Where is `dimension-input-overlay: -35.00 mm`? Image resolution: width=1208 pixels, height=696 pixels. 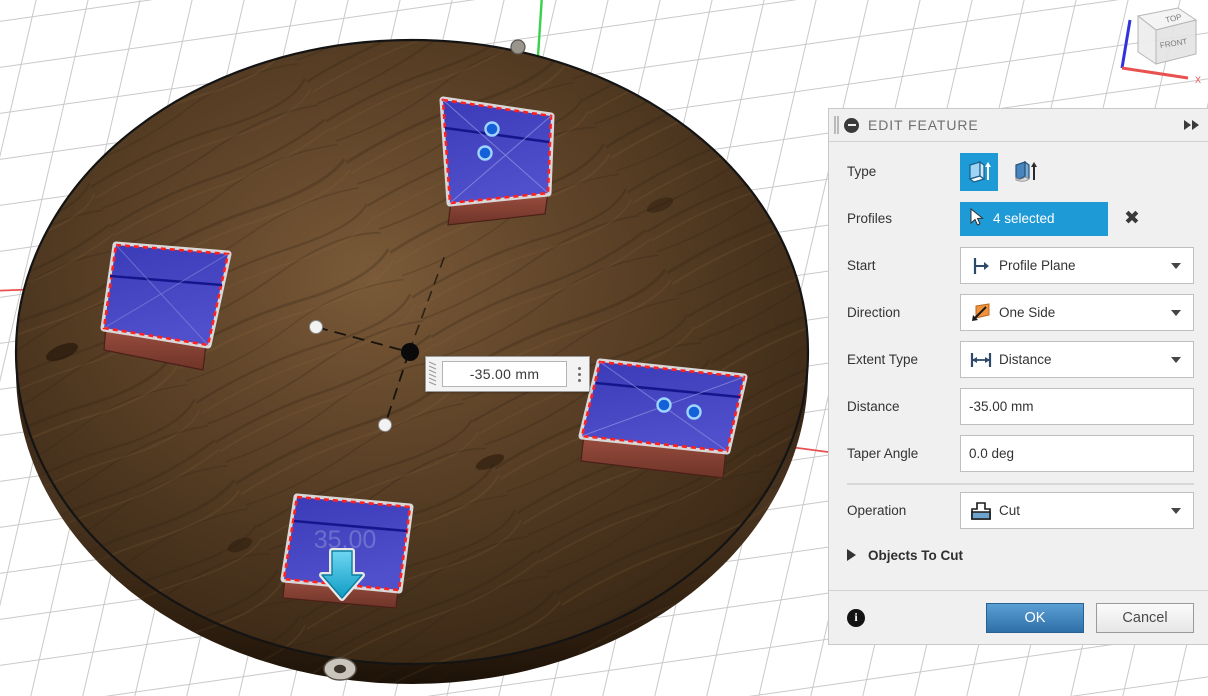
dimension-input-overlay: -35.00 mm is located at coordinates (507, 374).